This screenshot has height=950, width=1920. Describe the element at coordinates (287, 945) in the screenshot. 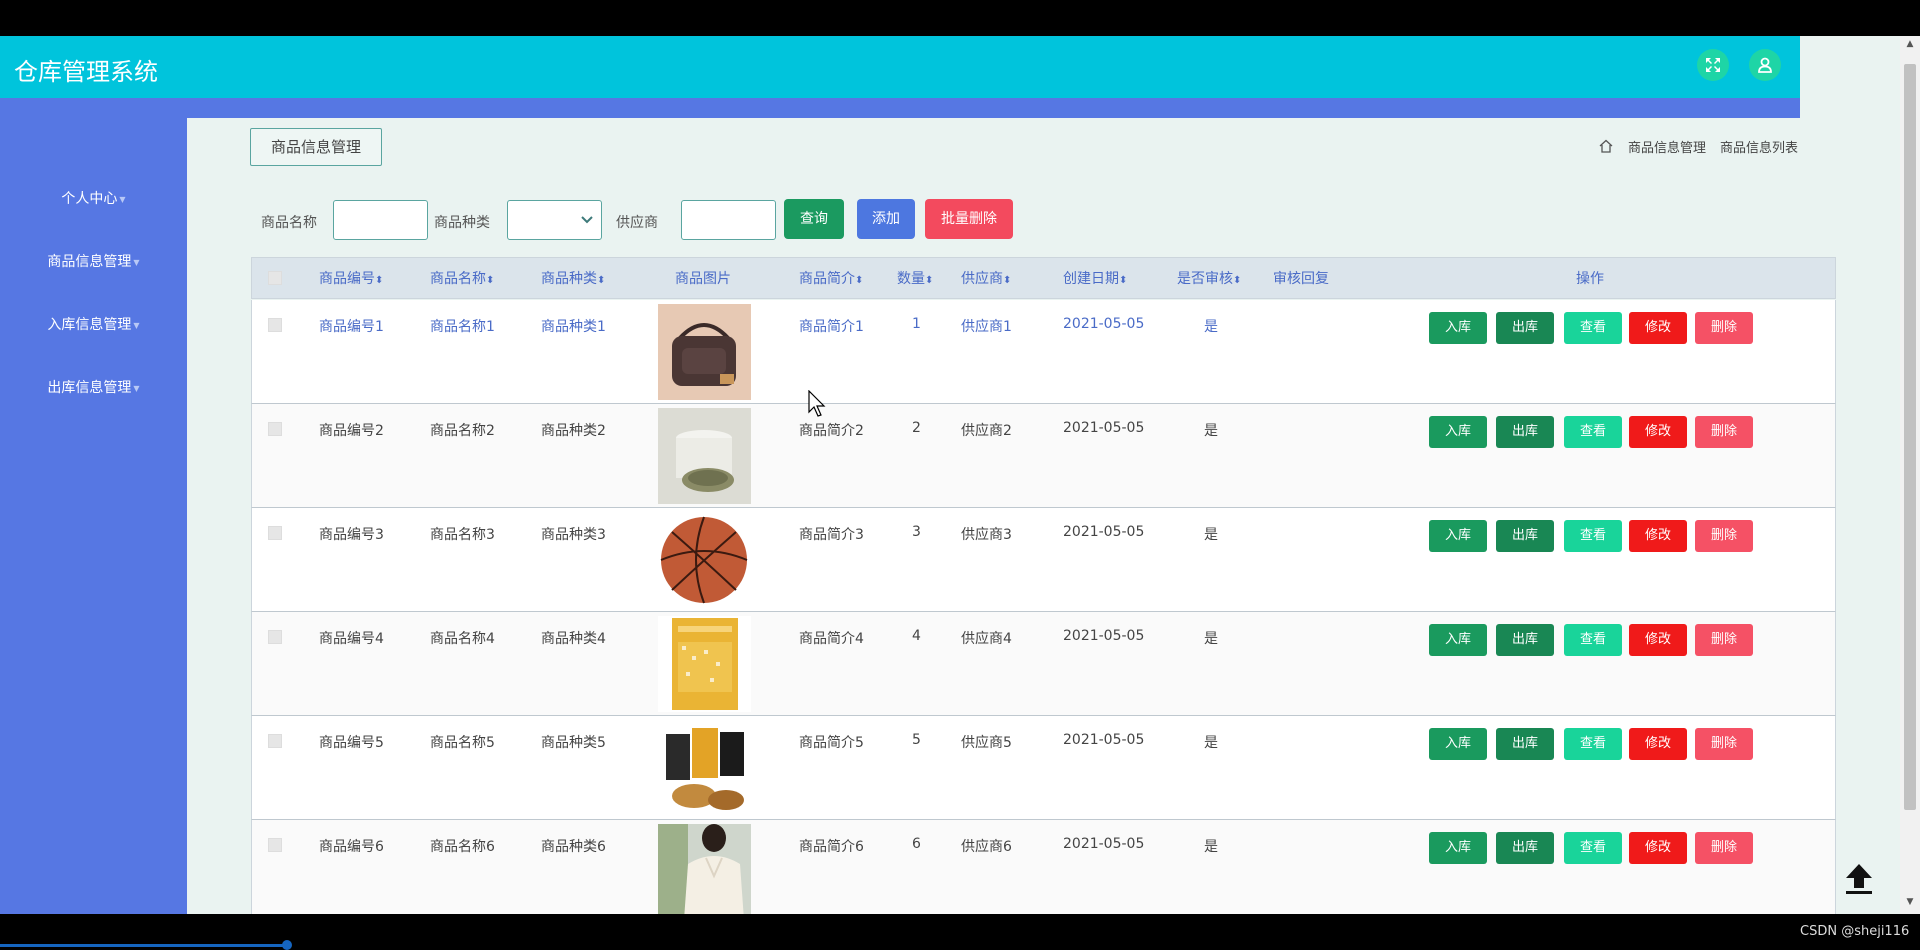

I see `video-progress-handle` at that location.